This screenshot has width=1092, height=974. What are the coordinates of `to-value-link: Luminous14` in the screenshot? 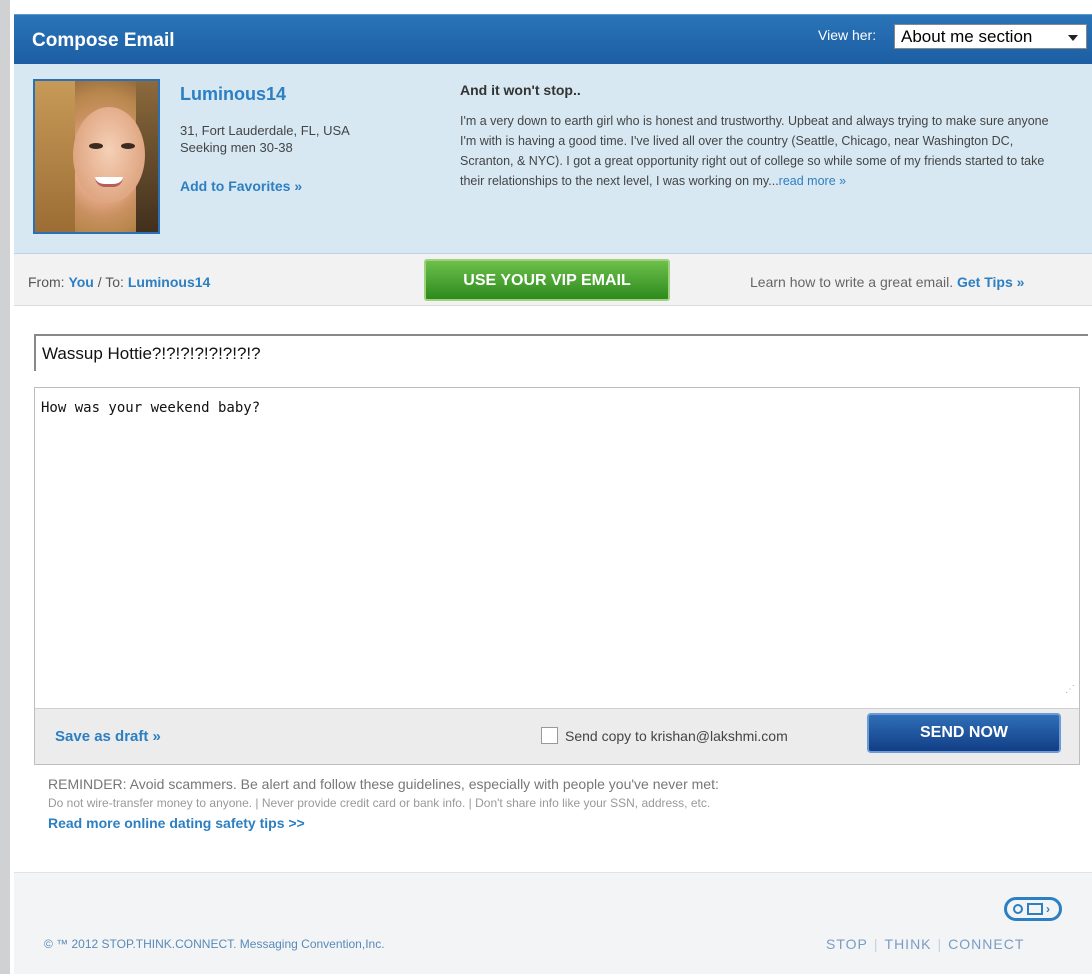 It's located at (169, 282).